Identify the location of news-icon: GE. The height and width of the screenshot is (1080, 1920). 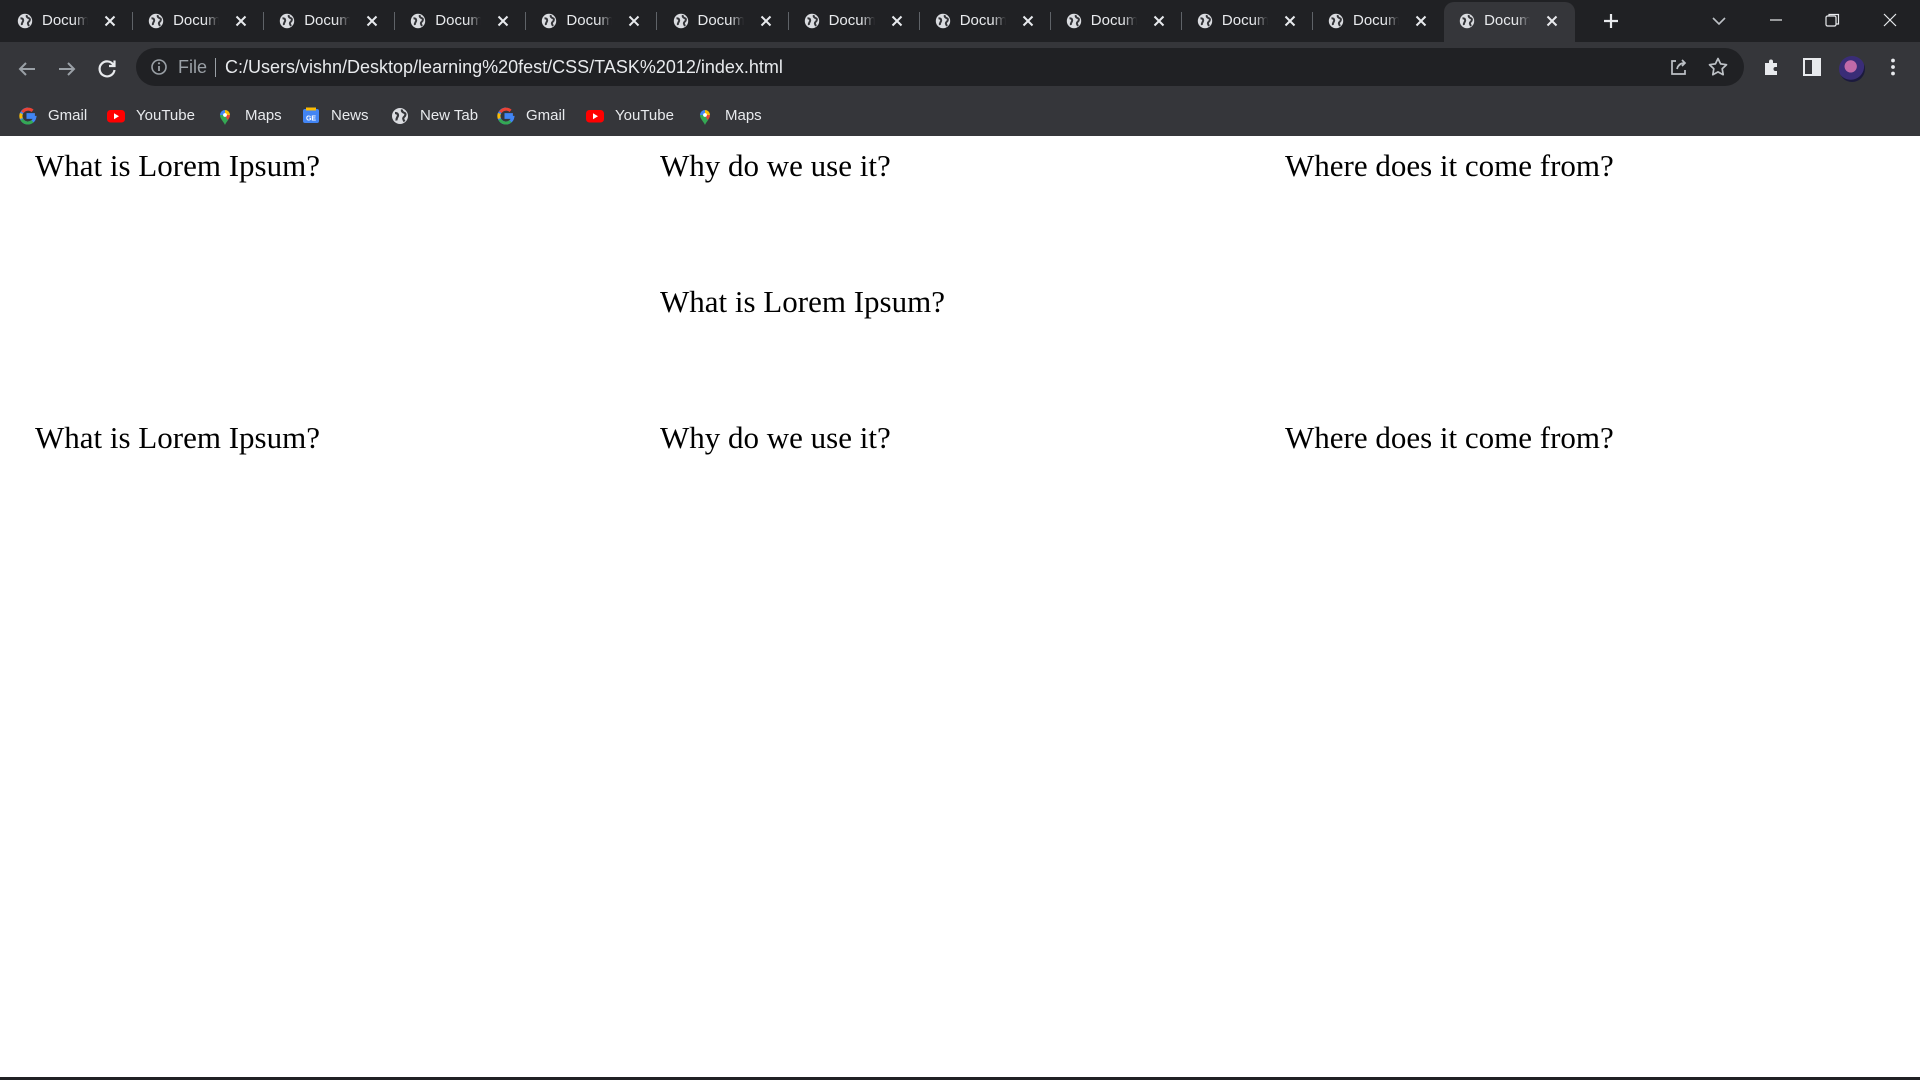
(311, 116).